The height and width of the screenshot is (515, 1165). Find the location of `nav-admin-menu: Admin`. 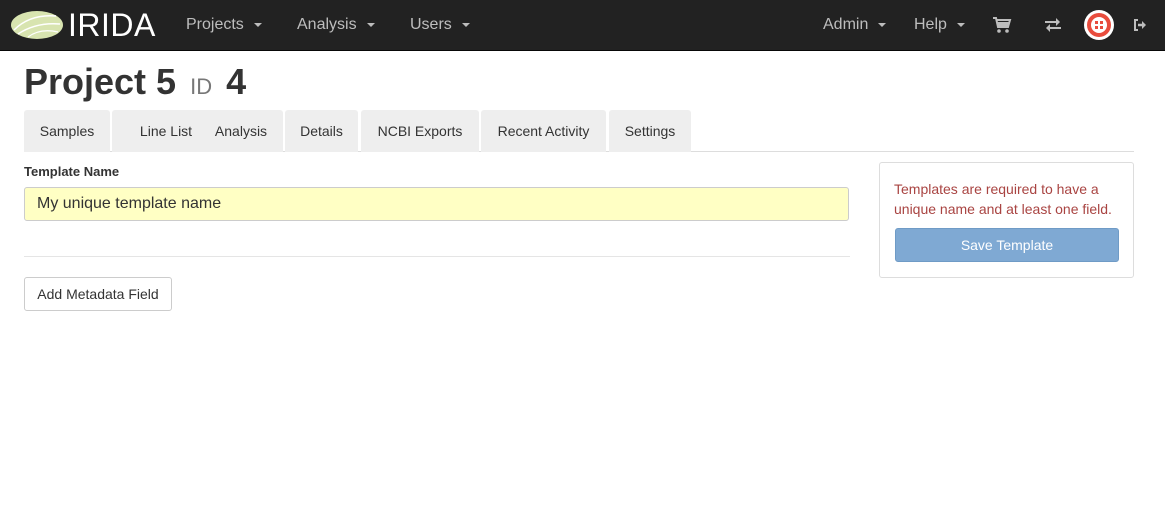

nav-admin-menu: Admin is located at coordinates (855, 25).